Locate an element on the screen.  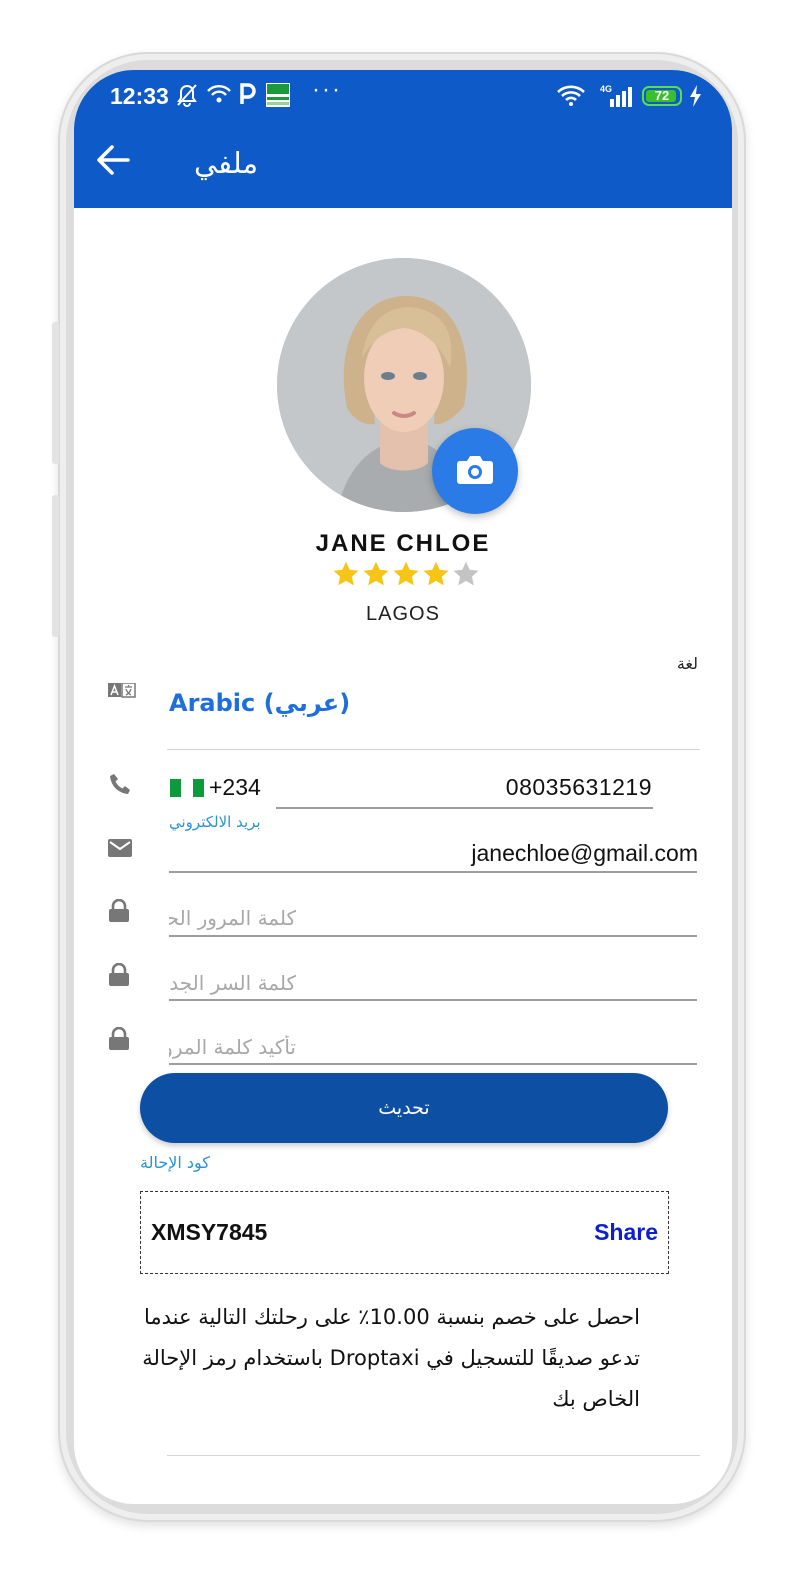
battery-level: 72 is located at coordinates (662, 95).